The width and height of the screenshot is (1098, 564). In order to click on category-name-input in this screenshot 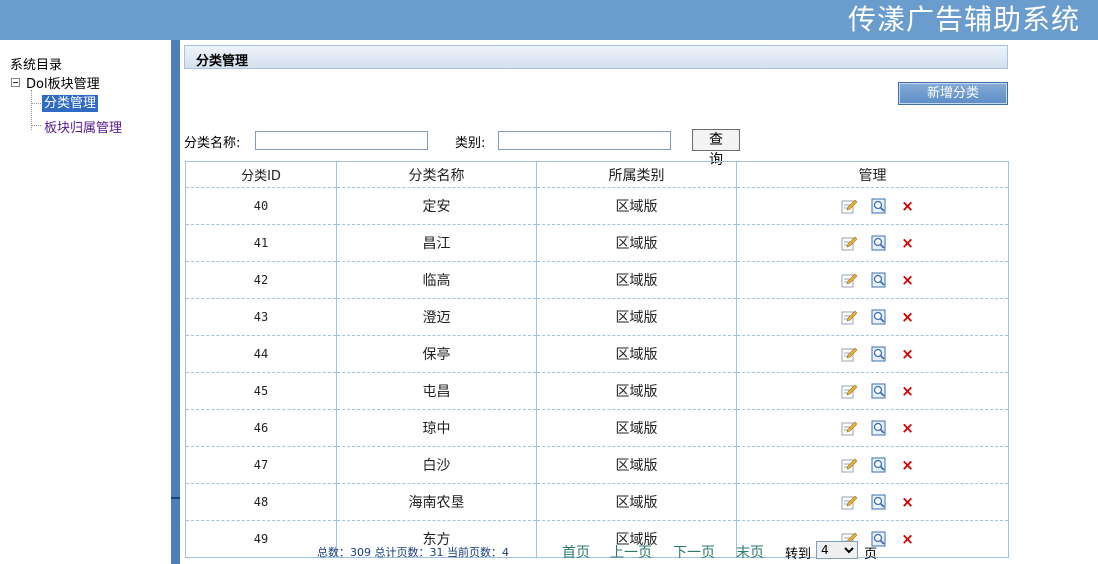, I will do `click(341, 140)`.